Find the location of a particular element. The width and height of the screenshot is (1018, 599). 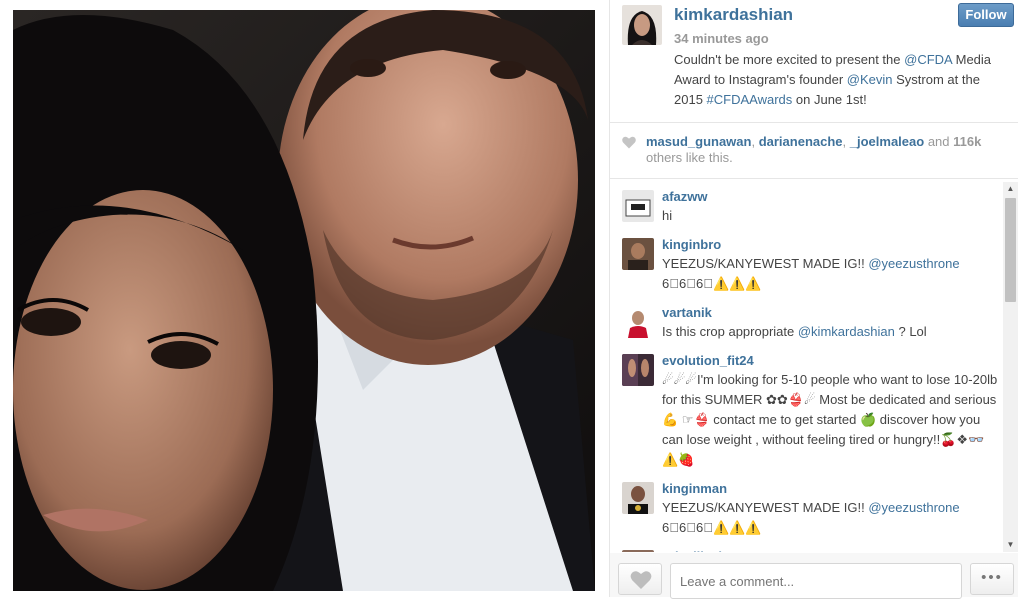

post-timestamp: 34 minutes ago is located at coordinates (721, 38).